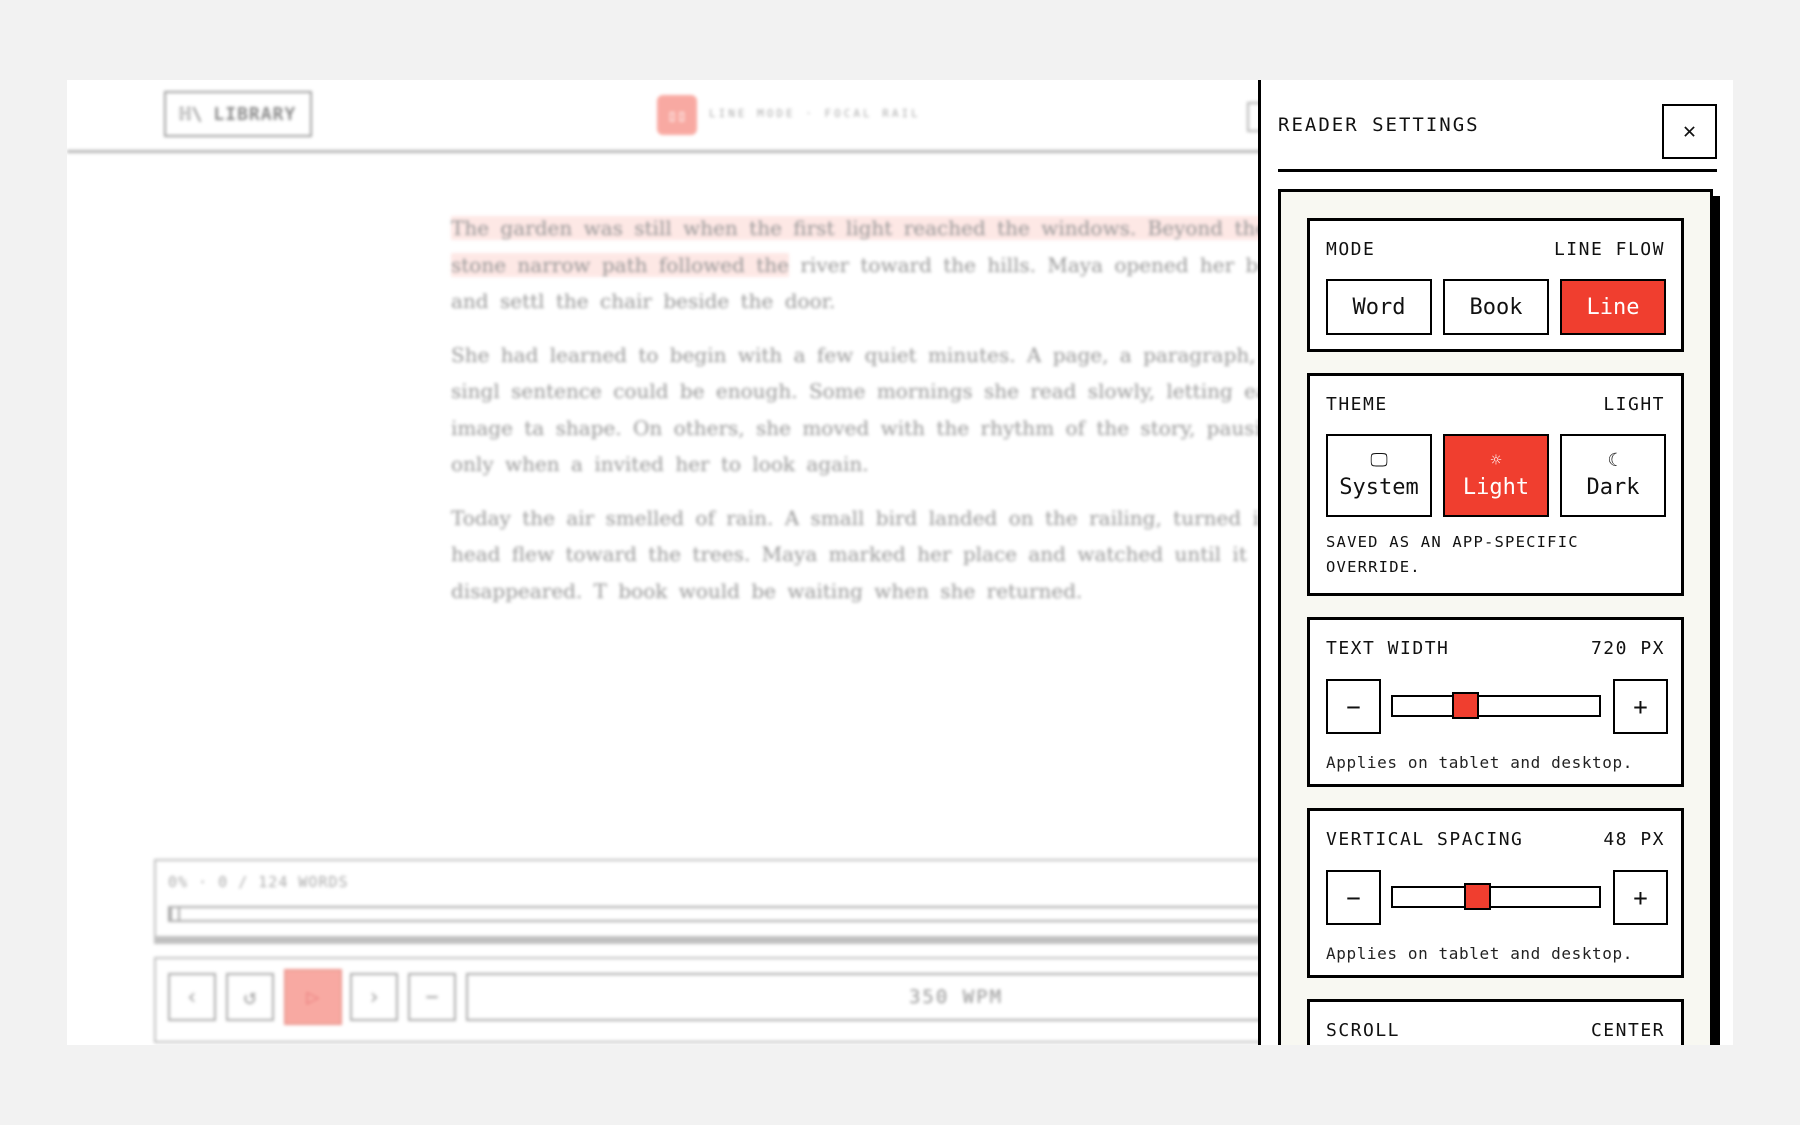  Describe the element at coordinates (1379, 125) in the screenshot. I see `panel-title: READER SETTINGS` at that location.